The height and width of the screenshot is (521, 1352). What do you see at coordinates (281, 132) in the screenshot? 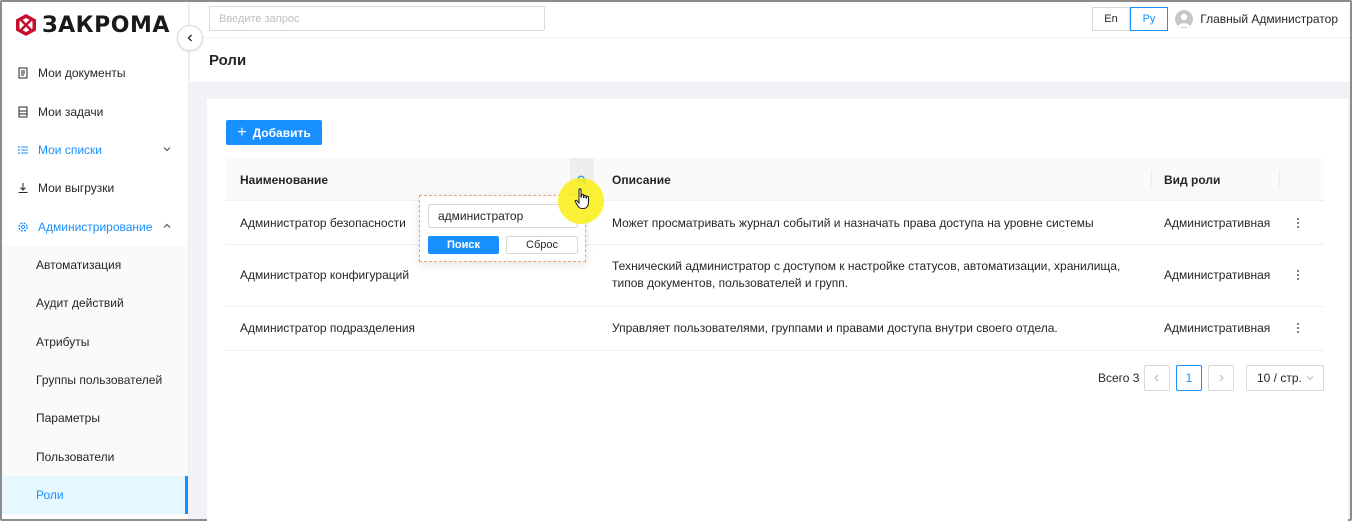
I see `add-button-label: Добавить` at bounding box center [281, 132].